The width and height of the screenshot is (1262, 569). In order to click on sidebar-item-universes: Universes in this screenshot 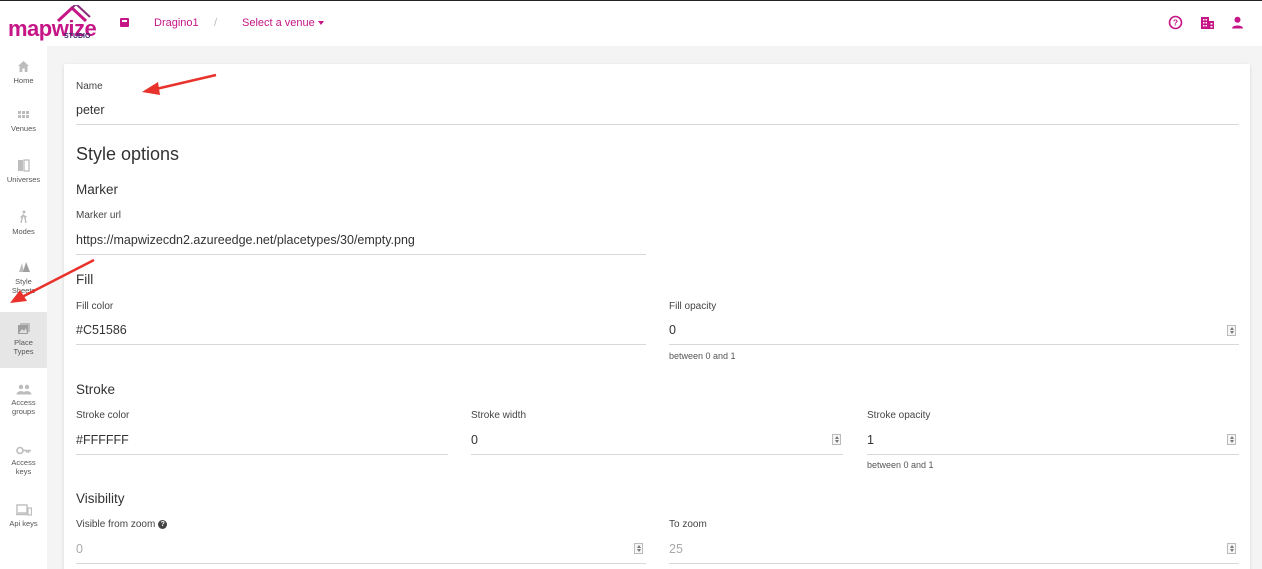, I will do `click(23, 171)`.